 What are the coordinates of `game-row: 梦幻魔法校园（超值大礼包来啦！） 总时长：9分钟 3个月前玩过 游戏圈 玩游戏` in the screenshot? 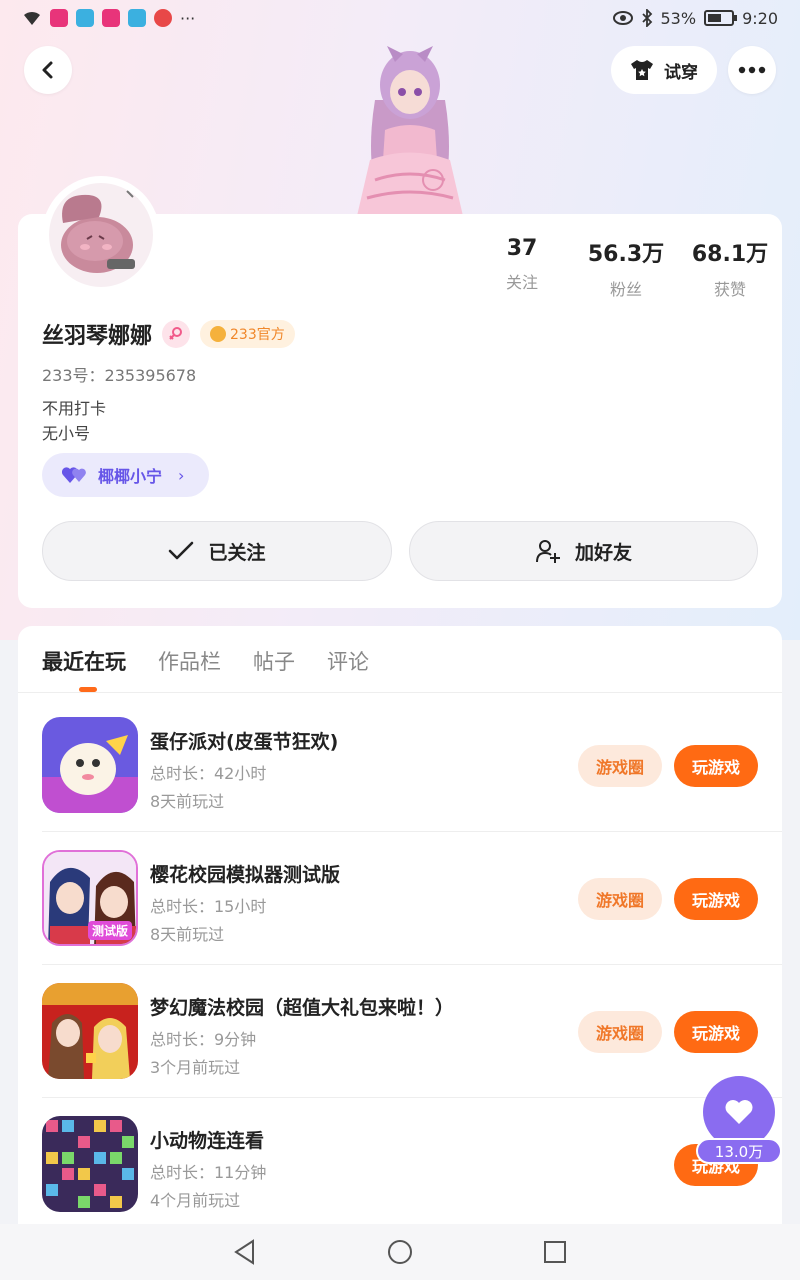 It's located at (412, 1049).